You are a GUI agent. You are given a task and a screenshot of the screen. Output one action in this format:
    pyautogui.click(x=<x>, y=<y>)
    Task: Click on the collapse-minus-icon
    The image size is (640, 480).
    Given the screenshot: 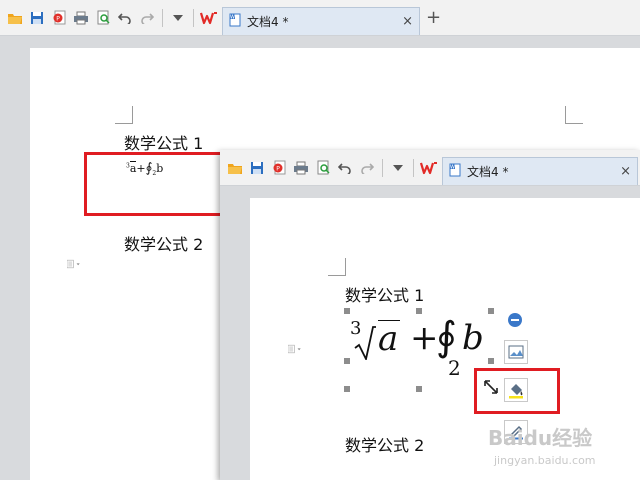 What is the action you would take?
    pyautogui.click(x=515, y=320)
    